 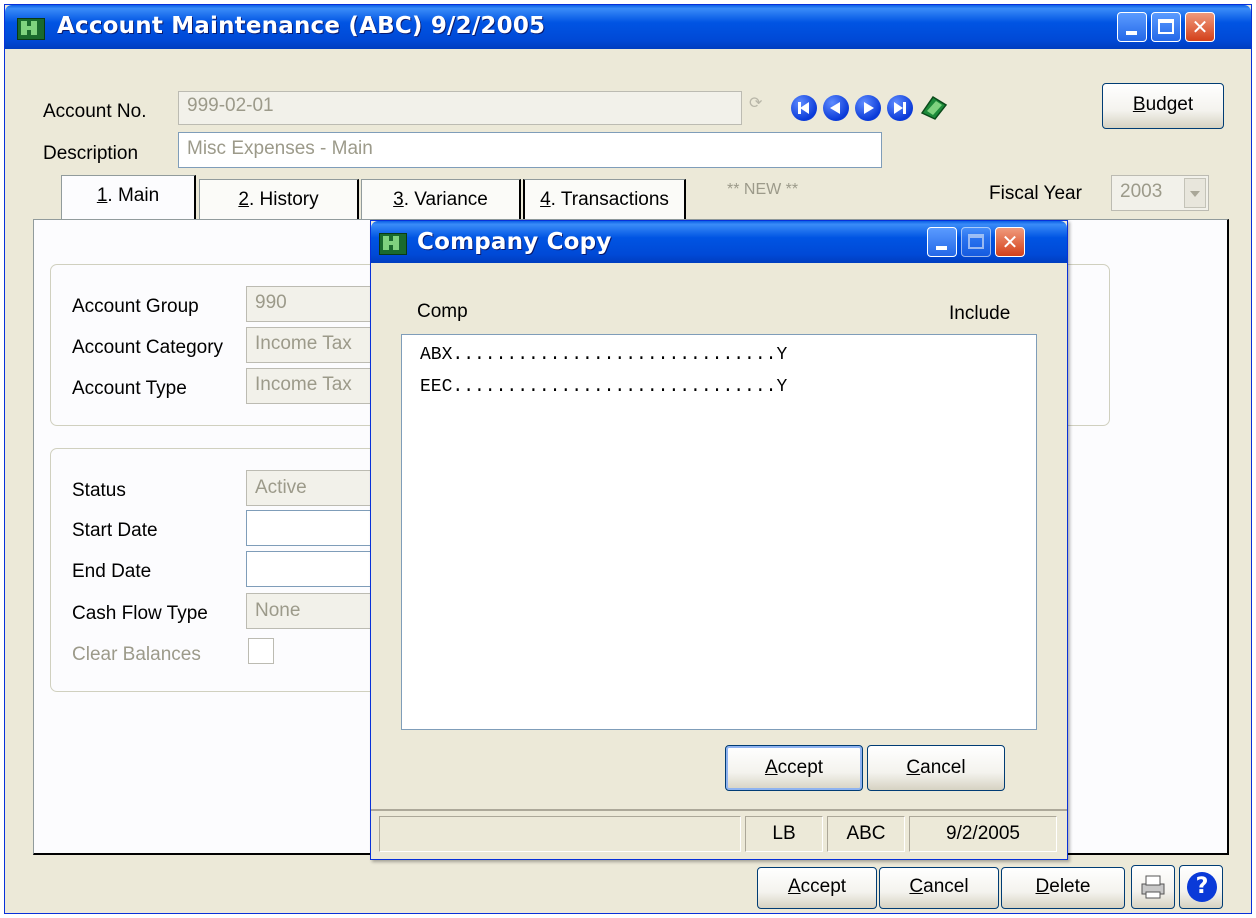 I want to click on print-button, so click(x=1153, y=887).